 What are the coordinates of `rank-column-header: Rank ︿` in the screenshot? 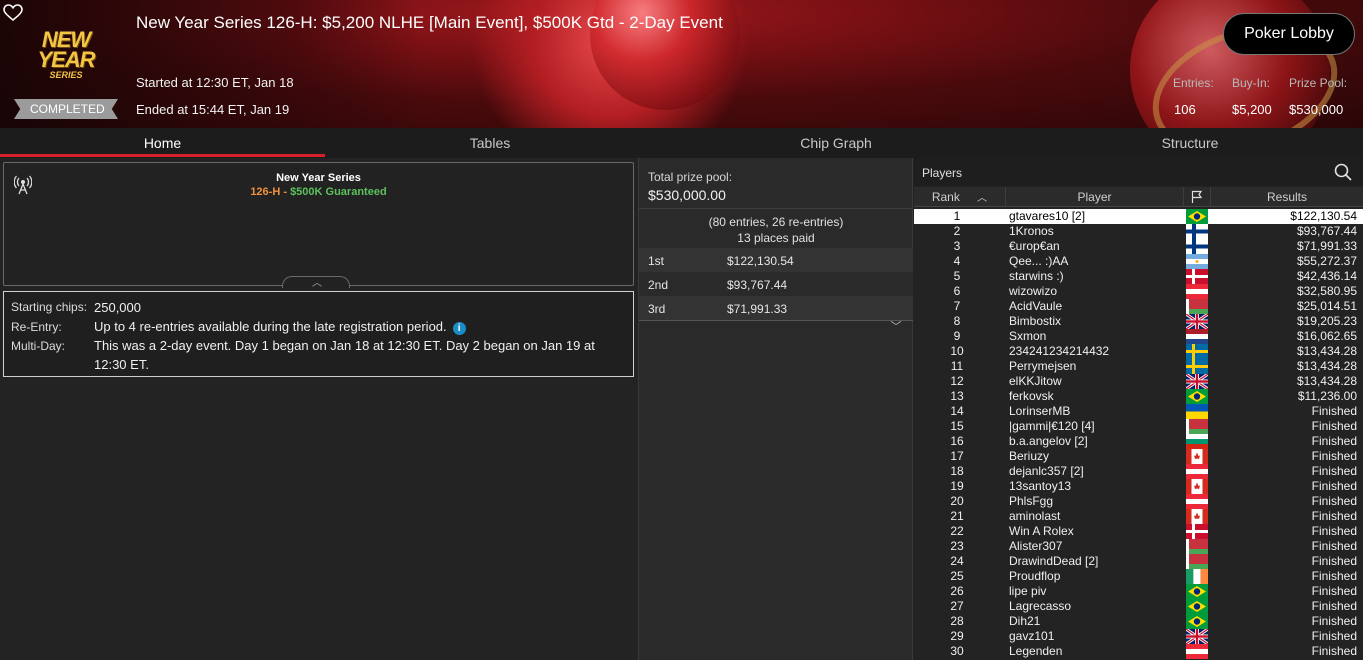 It's located at (960, 197).